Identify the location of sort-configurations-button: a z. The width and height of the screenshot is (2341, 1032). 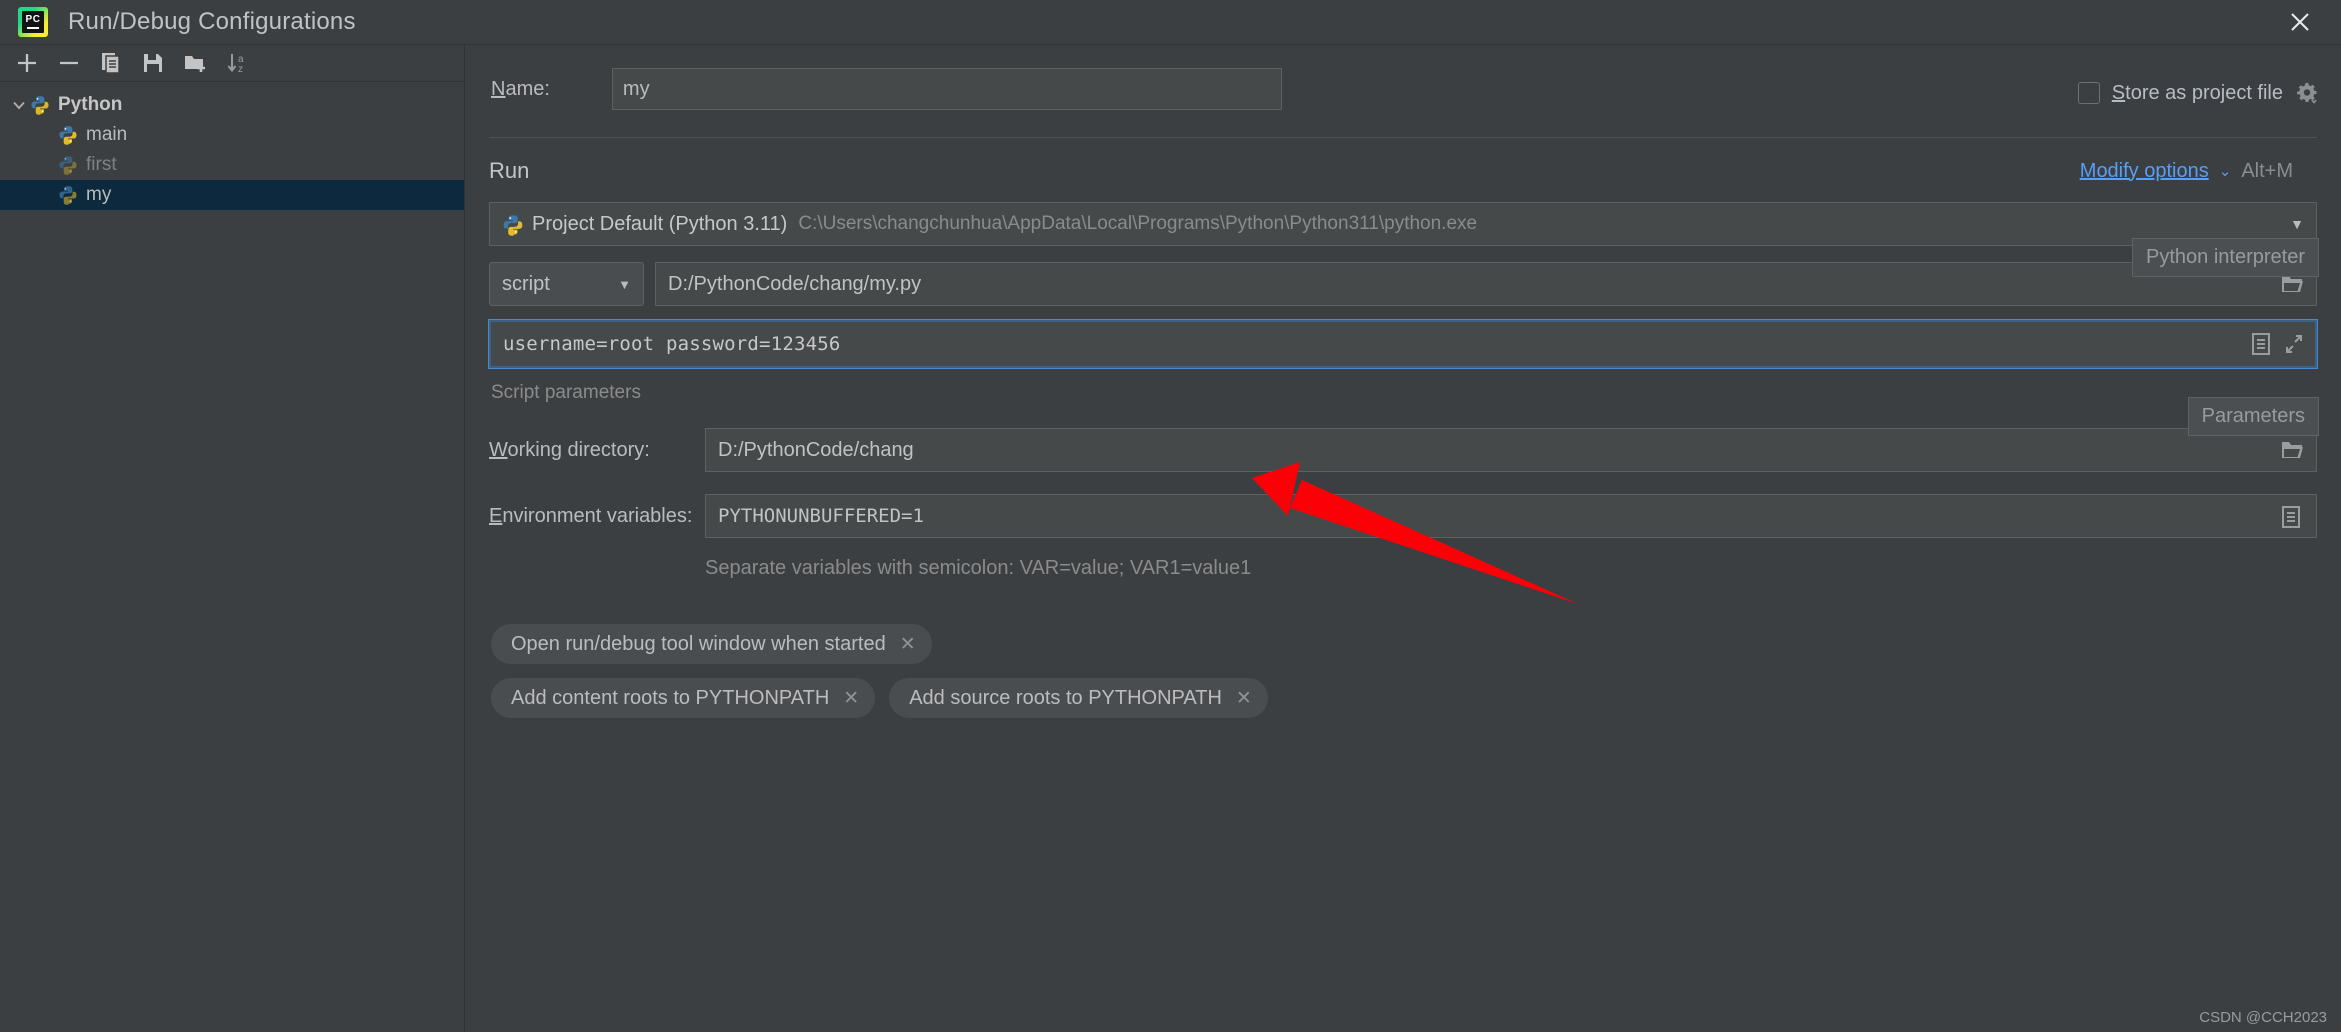
(237, 63).